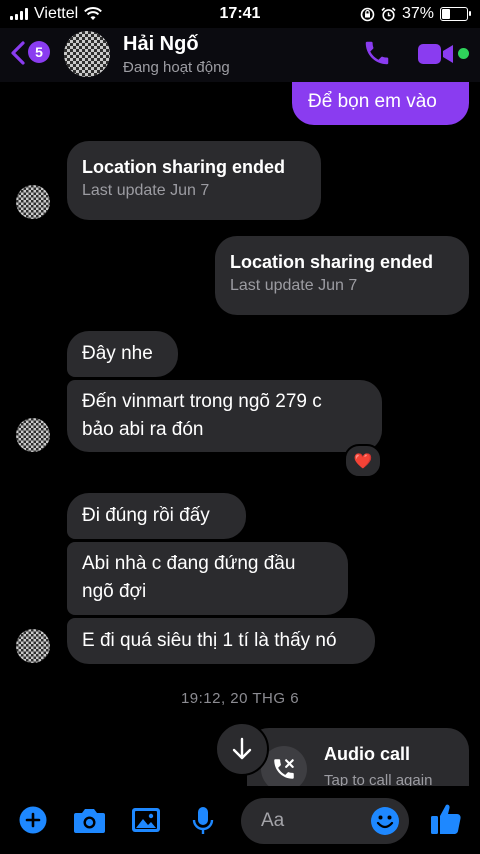 The image size is (480, 854). I want to click on scroll-to-bottom-button, so click(242, 749).